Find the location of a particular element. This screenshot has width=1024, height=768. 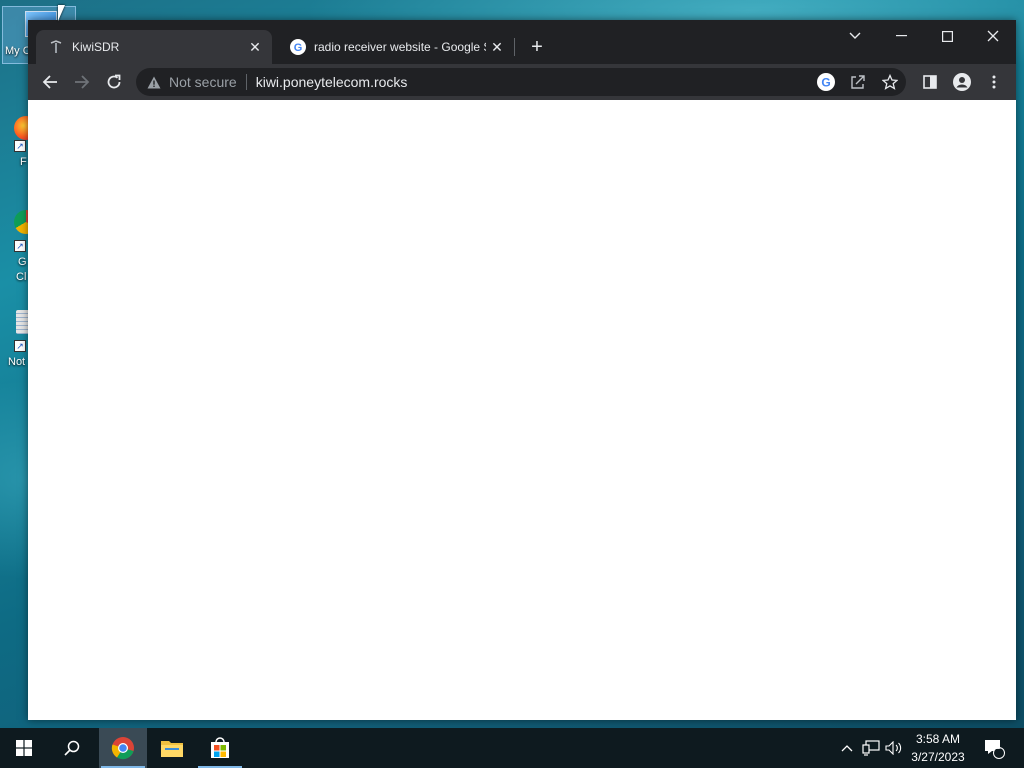

url-text: kiwi.poneytelecom.rocks is located at coordinates (581, 82).